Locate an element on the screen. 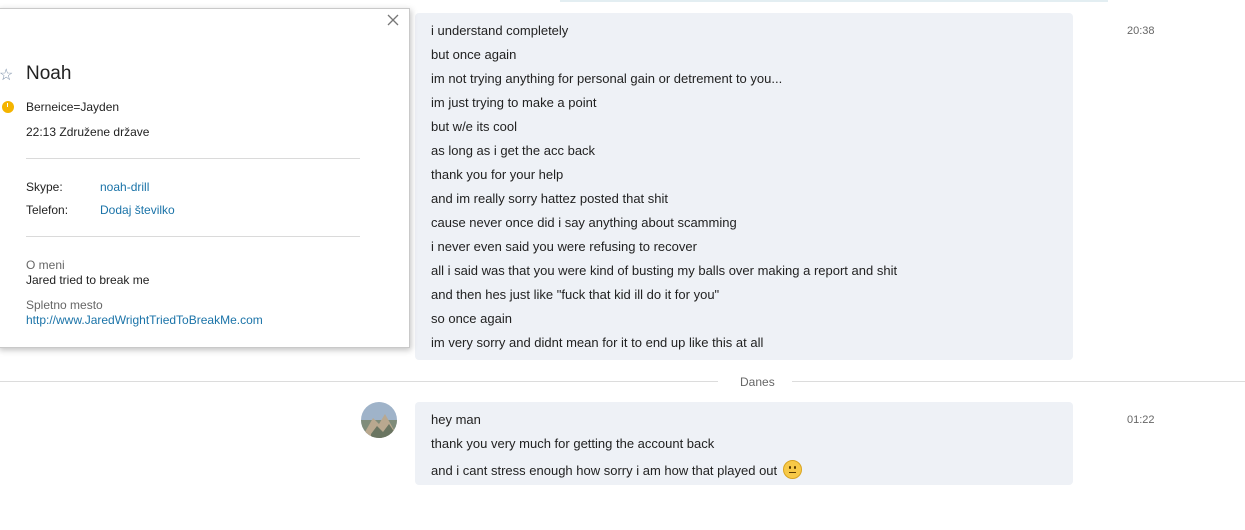  close-icon is located at coordinates (393, 20).